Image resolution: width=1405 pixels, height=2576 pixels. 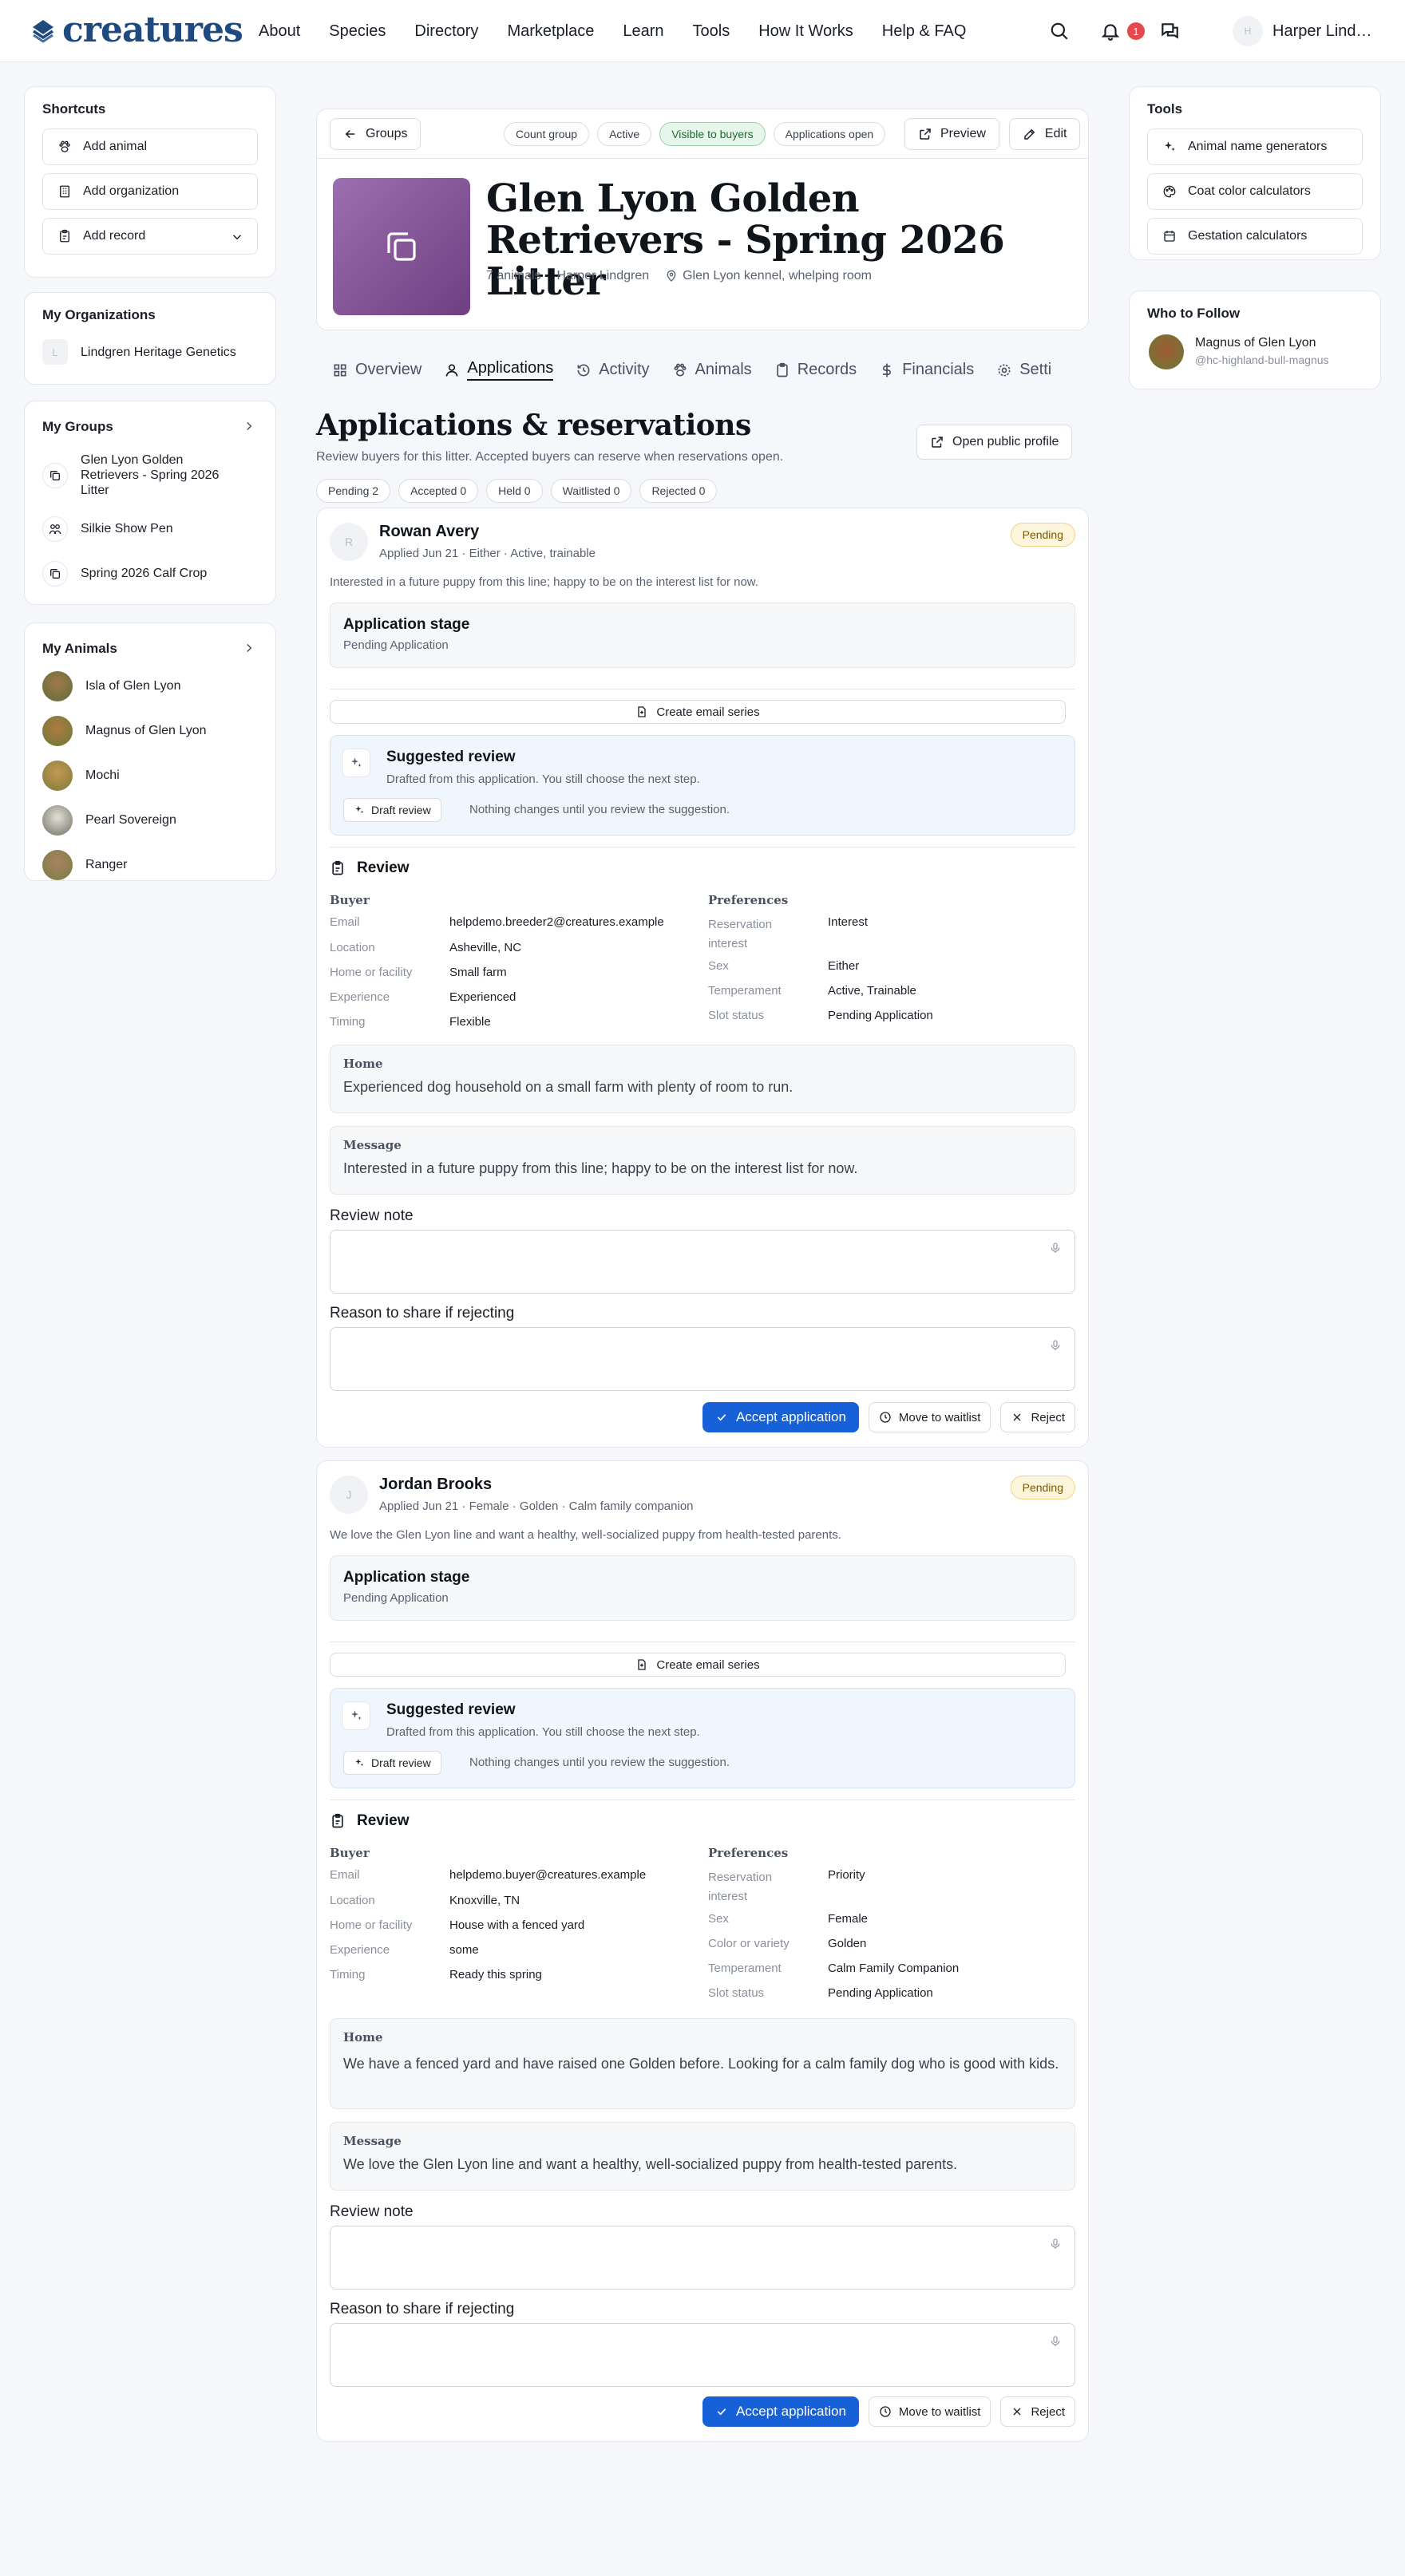 I want to click on timing-label: Timing, so click(x=348, y=1022).